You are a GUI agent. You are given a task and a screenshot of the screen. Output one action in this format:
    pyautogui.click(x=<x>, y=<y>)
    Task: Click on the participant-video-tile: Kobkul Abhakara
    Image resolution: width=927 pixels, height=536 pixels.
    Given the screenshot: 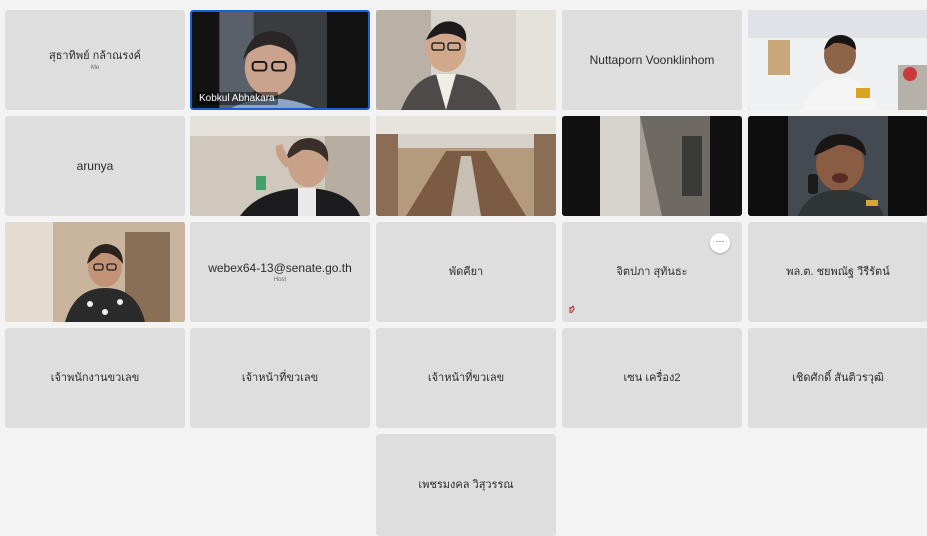 What is the action you would take?
    pyautogui.click(x=280, y=60)
    